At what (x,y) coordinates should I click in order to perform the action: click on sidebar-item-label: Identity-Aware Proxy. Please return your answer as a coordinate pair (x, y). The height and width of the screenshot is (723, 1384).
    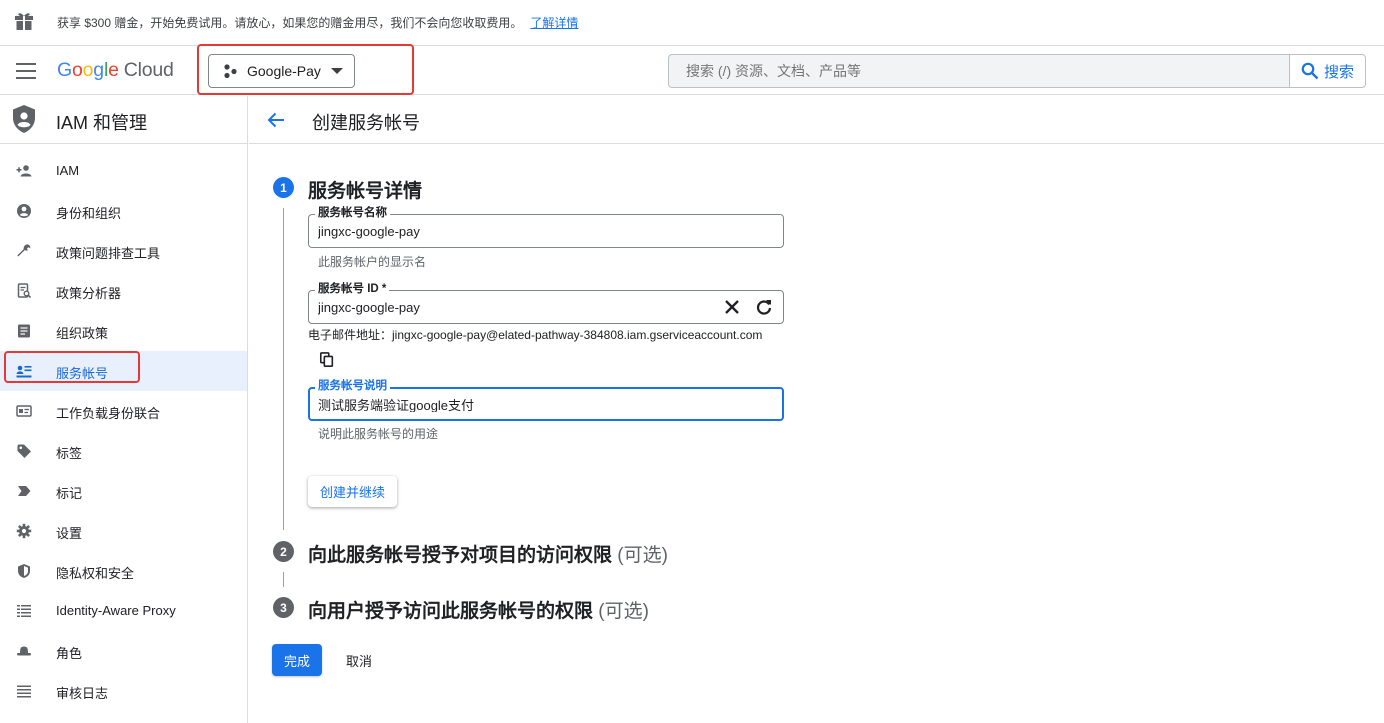
    Looking at the image, I should click on (116, 610).